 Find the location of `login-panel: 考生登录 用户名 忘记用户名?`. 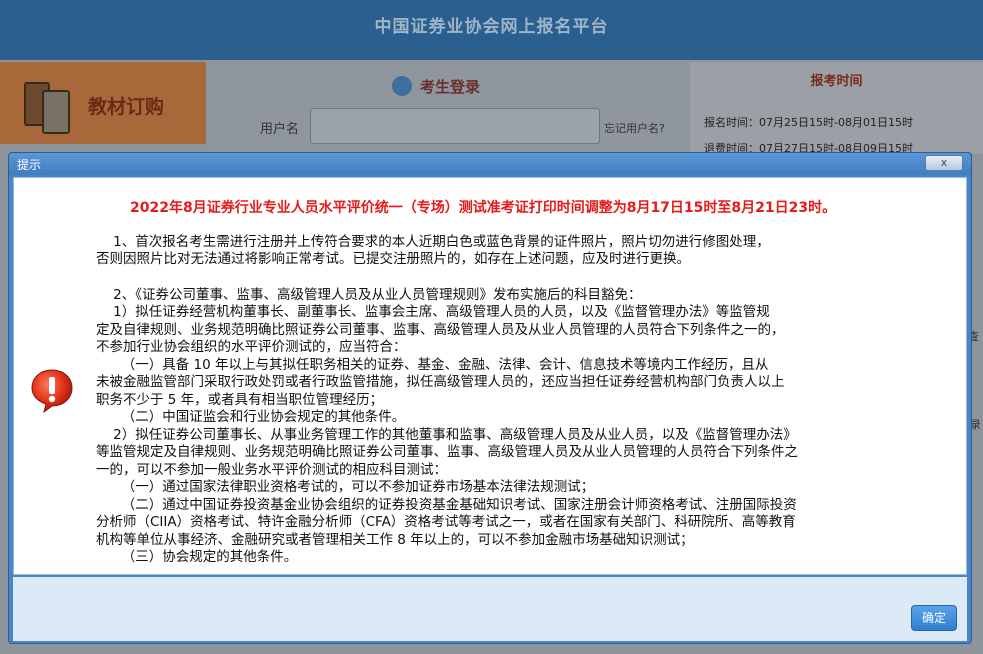

login-panel: 考生登录 用户名 忘记用户名? is located at coordinates (448, 108).